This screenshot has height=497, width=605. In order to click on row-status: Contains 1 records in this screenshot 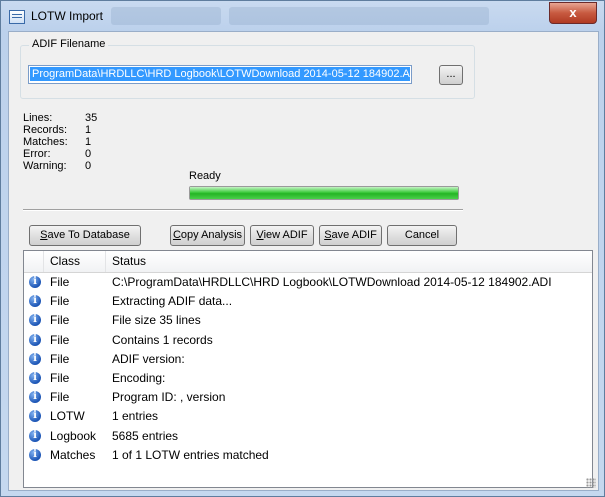, I will do `click(162, 339)`.